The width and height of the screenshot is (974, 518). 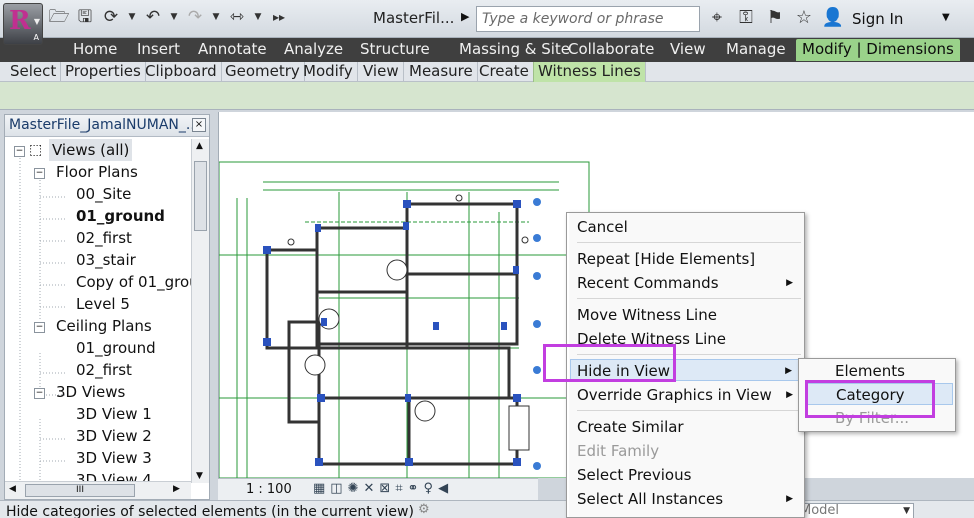 What do you see at coordinates (429, 488) in the screenshot?
I see `reveal-hidden-icon: ♀` at bounding box center [429, 488].